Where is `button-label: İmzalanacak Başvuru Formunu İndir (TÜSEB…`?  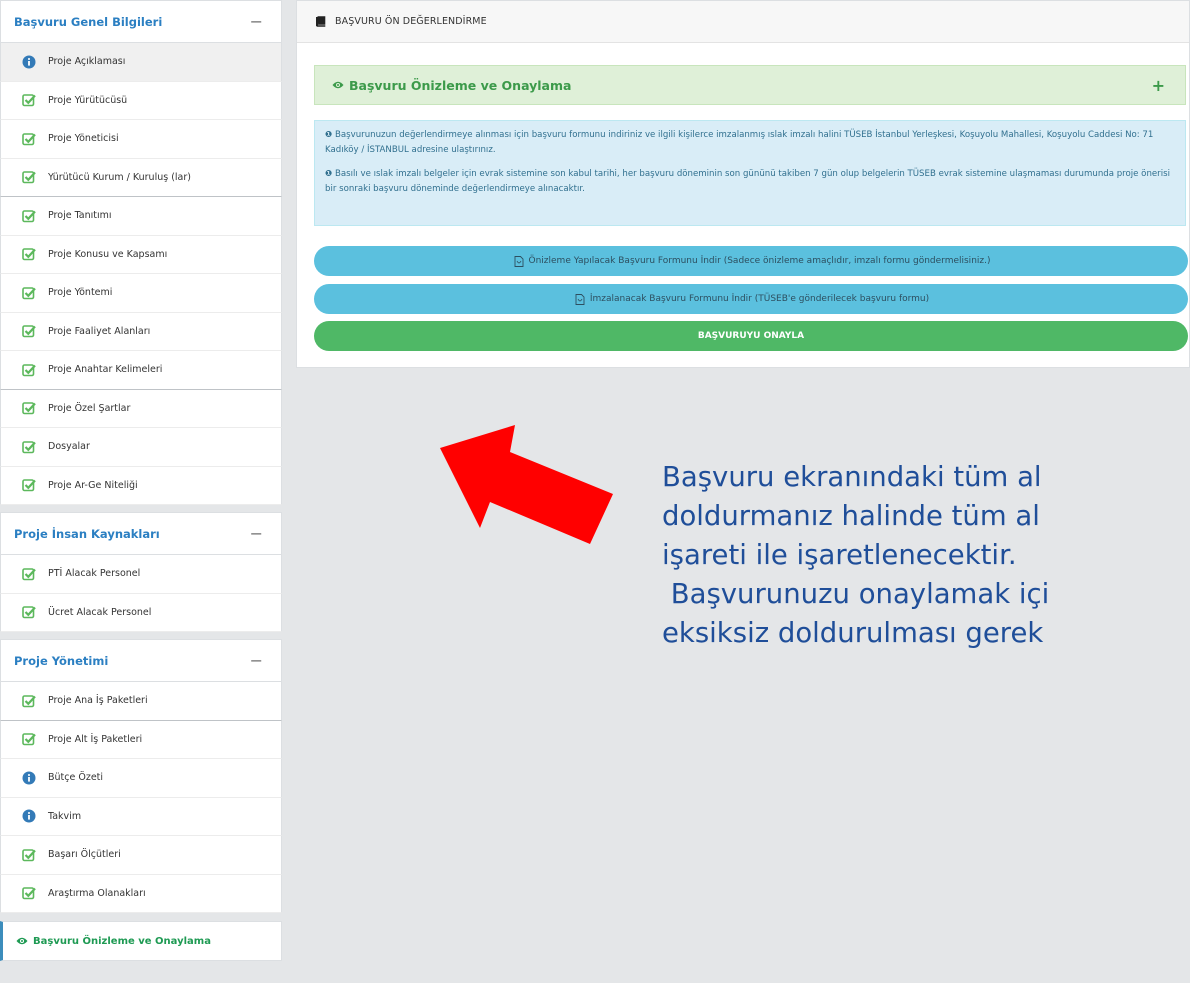
button-label: İmzalanacak Başvuru Formunu İndir (TÜSEB… is located at coordinates (759, 299).